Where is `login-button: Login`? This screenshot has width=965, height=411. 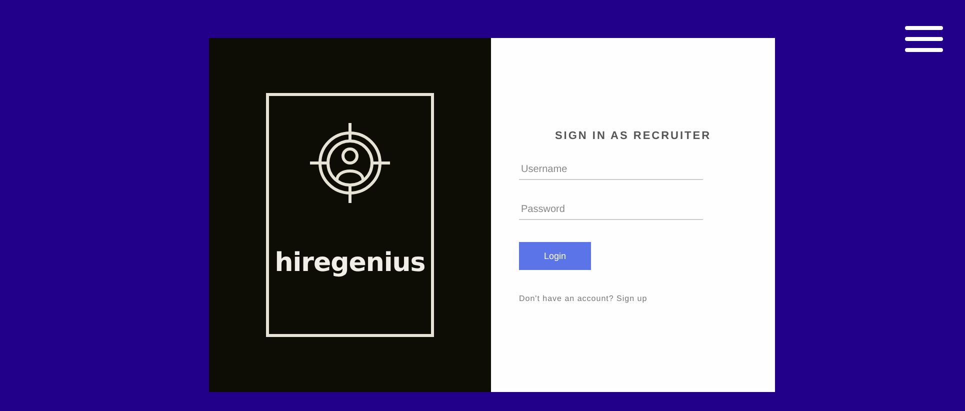 login-button: Login is located at coordinates (555, 256).